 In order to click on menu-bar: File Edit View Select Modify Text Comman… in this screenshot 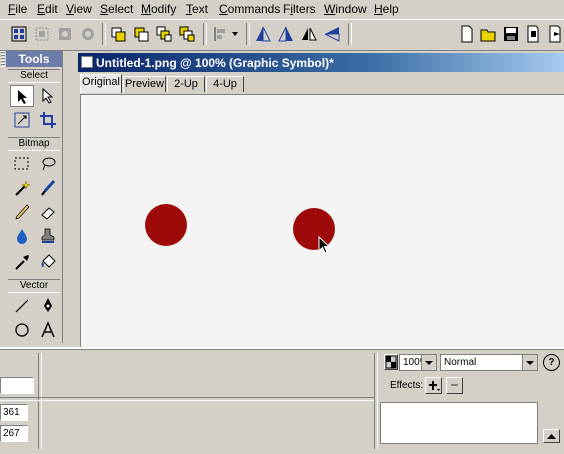, I will do `click(282, 9)`.